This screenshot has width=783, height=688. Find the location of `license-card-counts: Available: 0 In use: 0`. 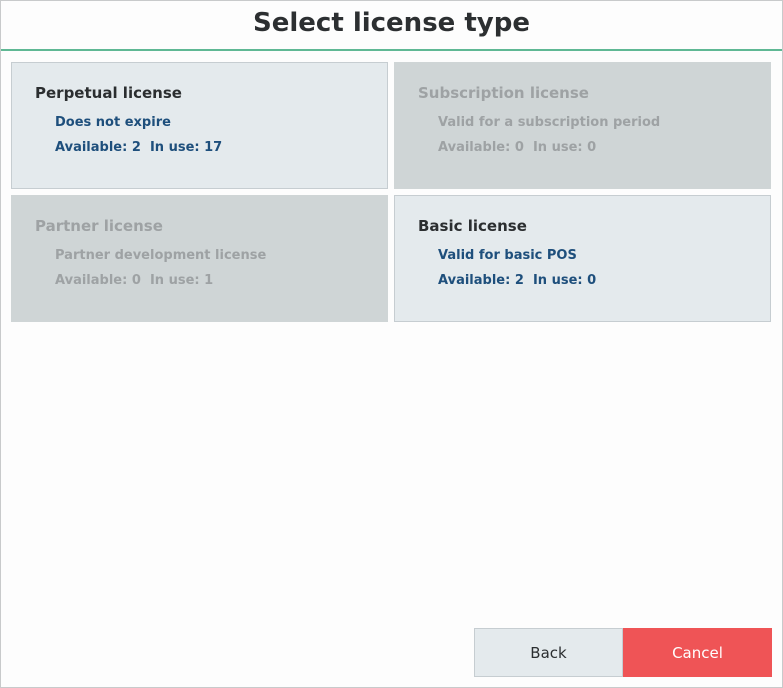

license-card-counts: Available: 0 In use: 0 is located at coordinates (517, 147).